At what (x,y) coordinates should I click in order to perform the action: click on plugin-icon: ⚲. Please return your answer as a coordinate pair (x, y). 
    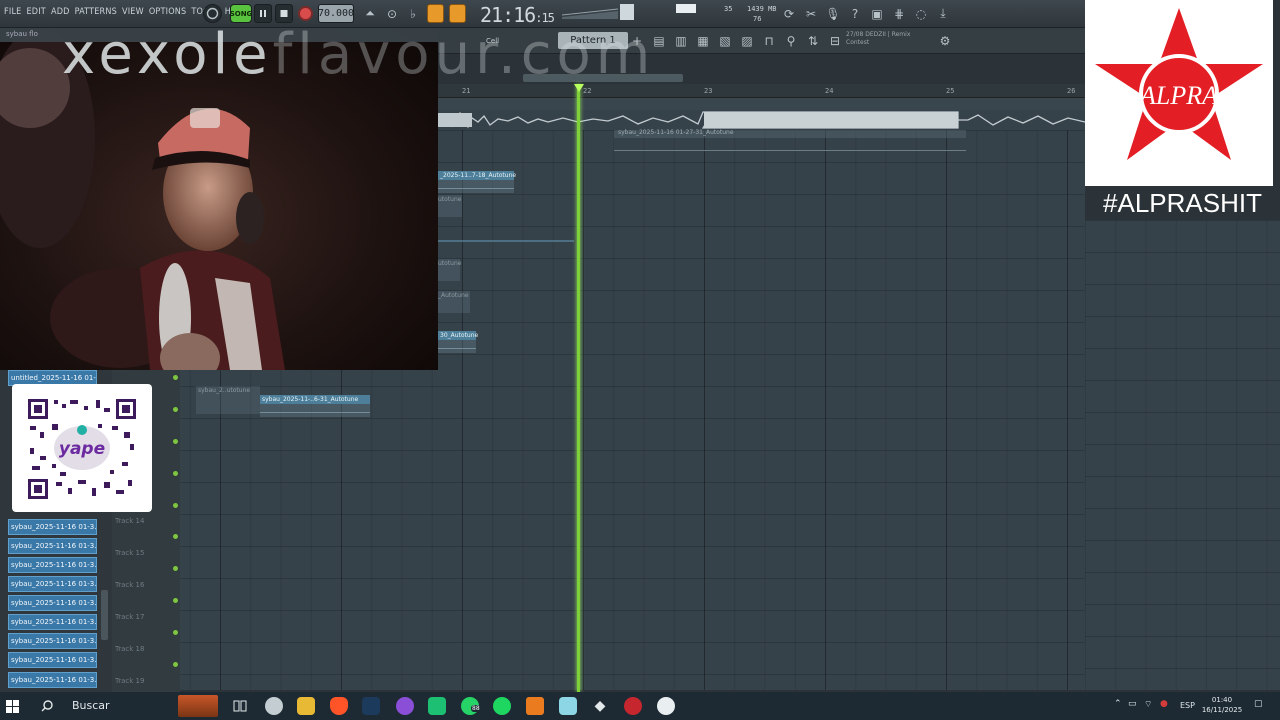
    Looking at the image, I should click on (791, 40).